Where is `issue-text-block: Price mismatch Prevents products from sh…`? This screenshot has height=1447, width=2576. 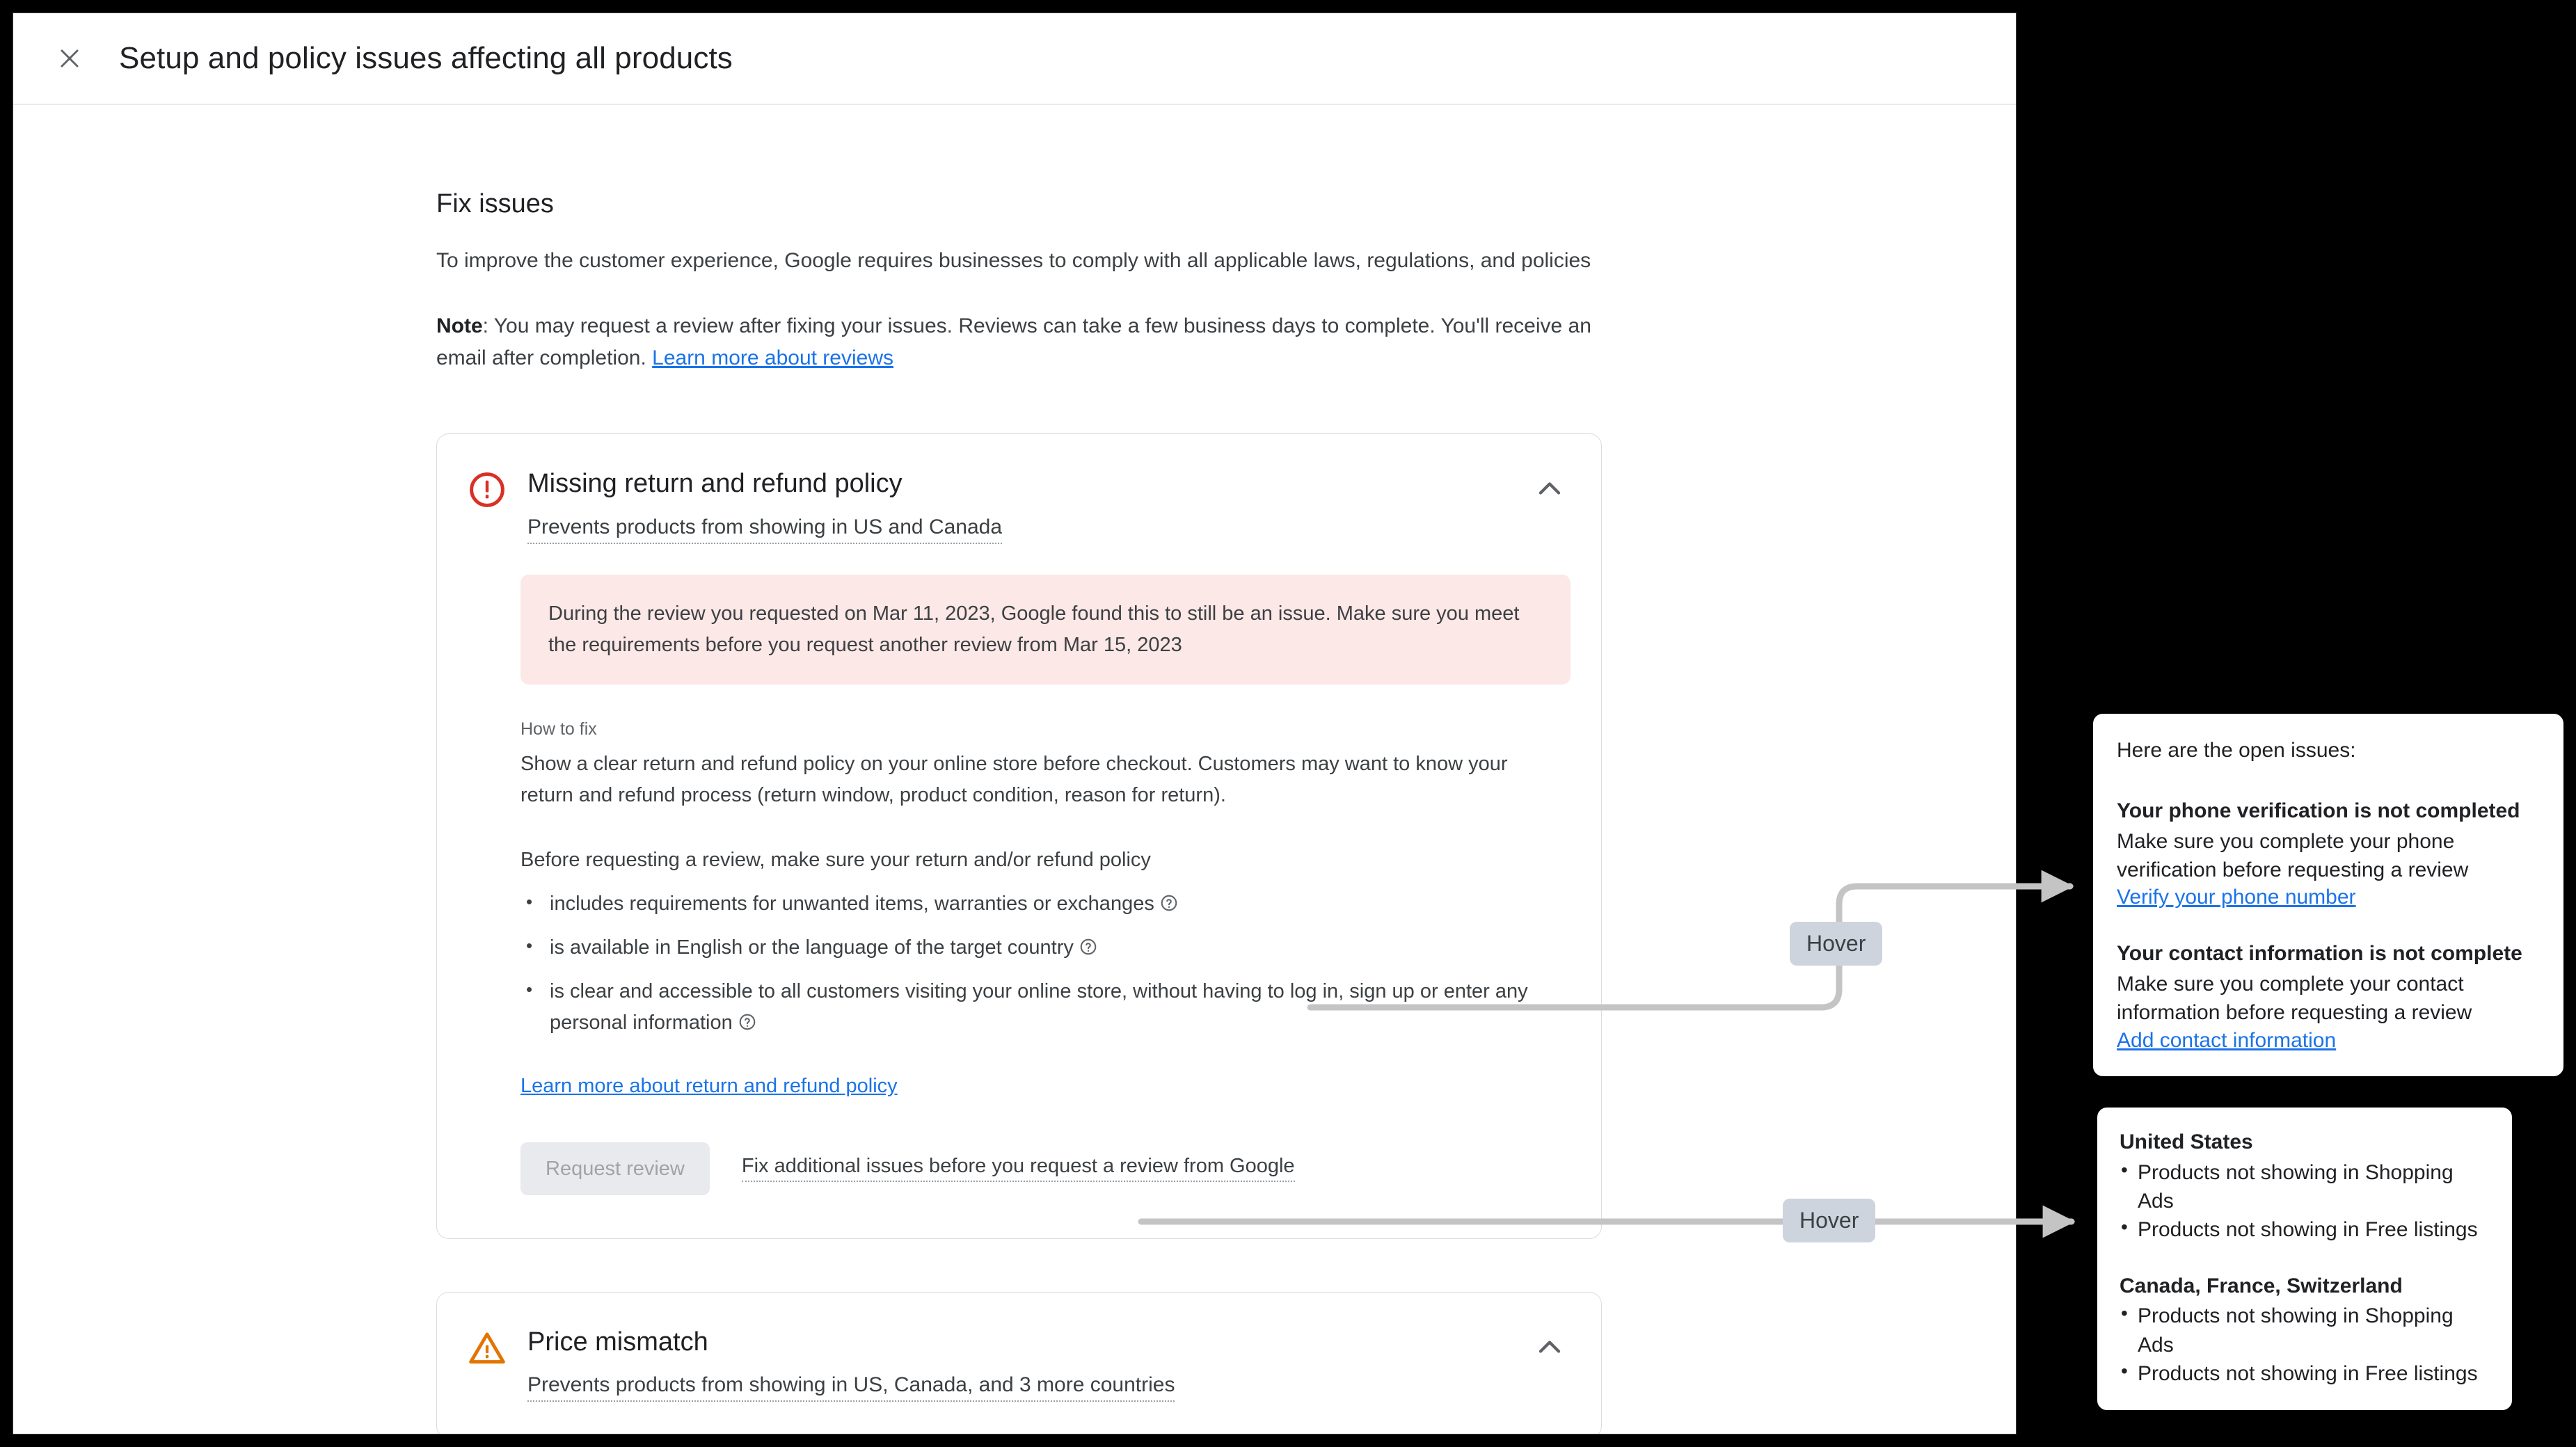 issue-text-block: Price mismatch Prevents products from sh… is located at coordinates (1049, 1364).